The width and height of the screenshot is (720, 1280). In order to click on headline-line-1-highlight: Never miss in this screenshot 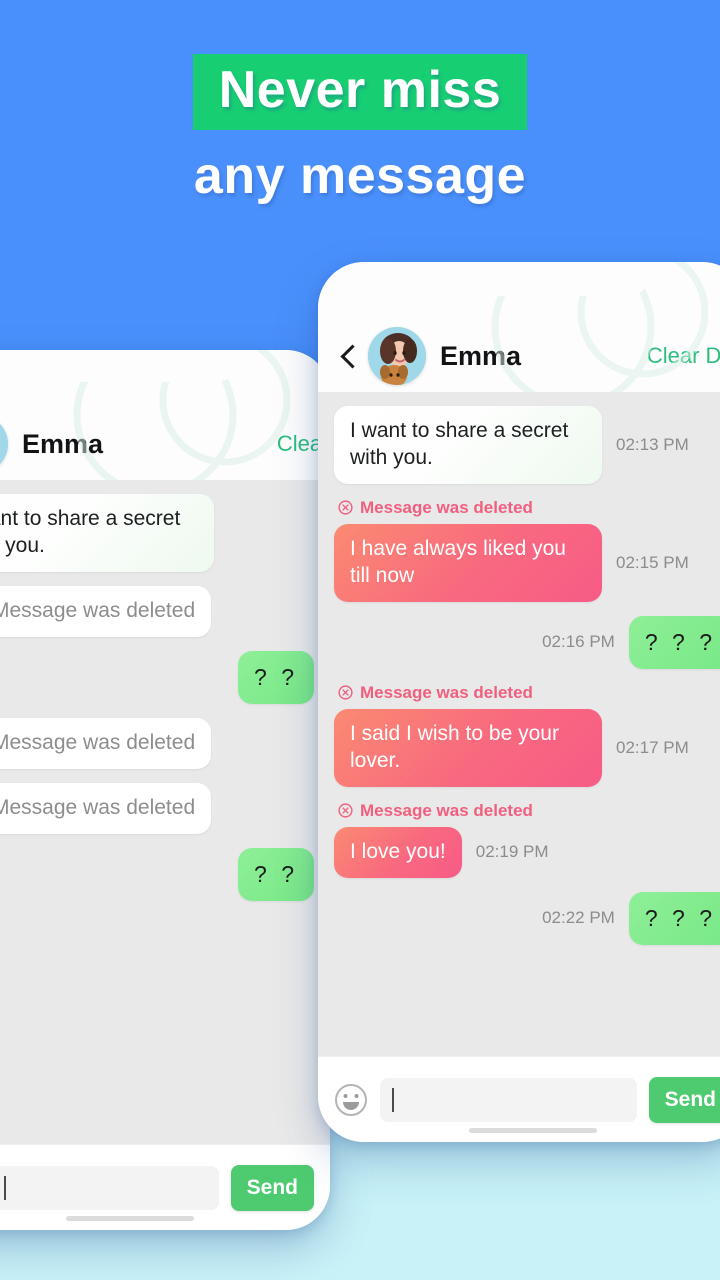, I will do `click(360, 92)`.